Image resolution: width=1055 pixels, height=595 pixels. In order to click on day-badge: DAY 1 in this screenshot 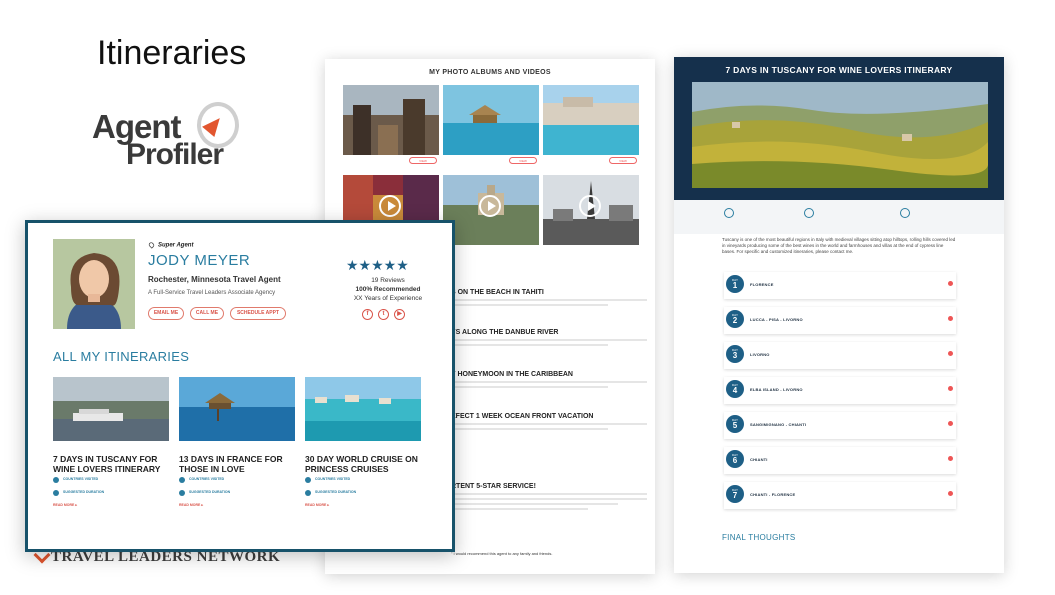, I will do `click(735, 284)`.